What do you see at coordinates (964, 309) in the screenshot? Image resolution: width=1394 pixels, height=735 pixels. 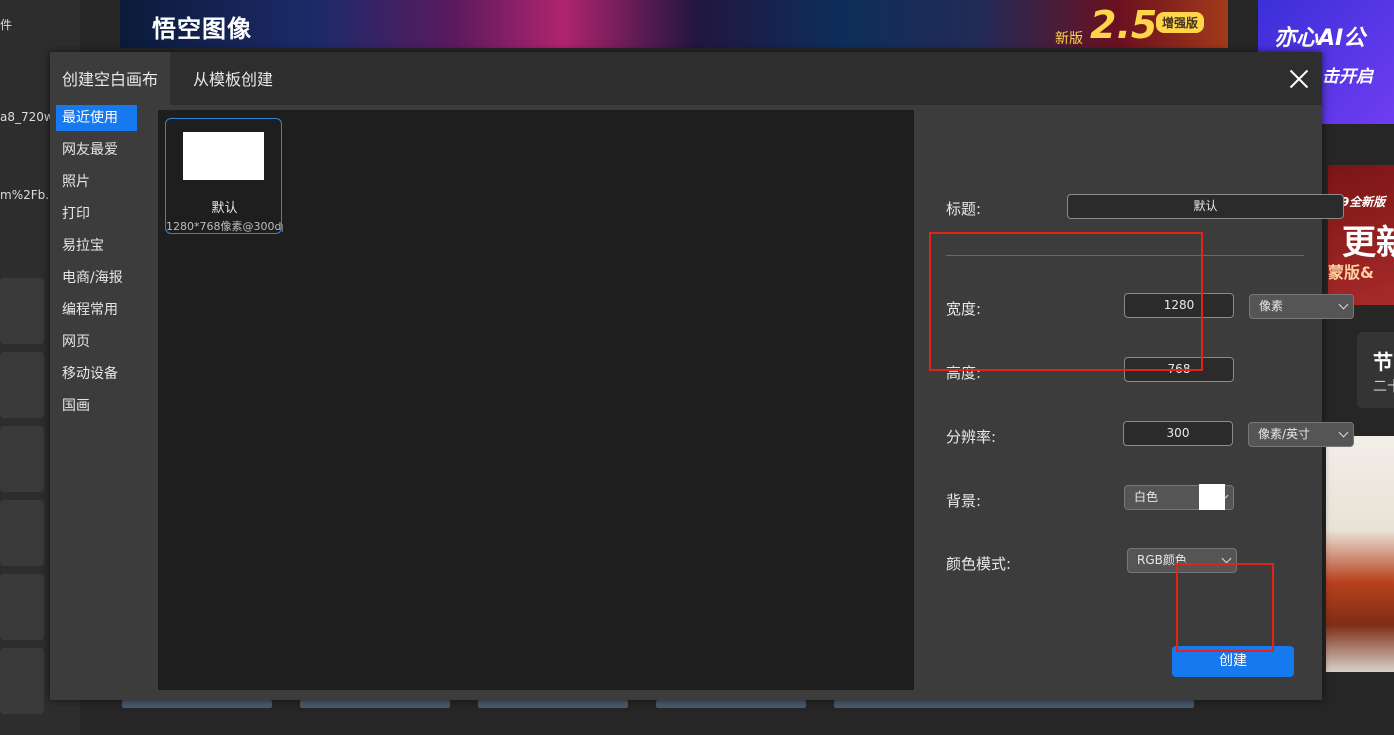 I see `width-label: 宽度:` at bounding box center [964, 309].